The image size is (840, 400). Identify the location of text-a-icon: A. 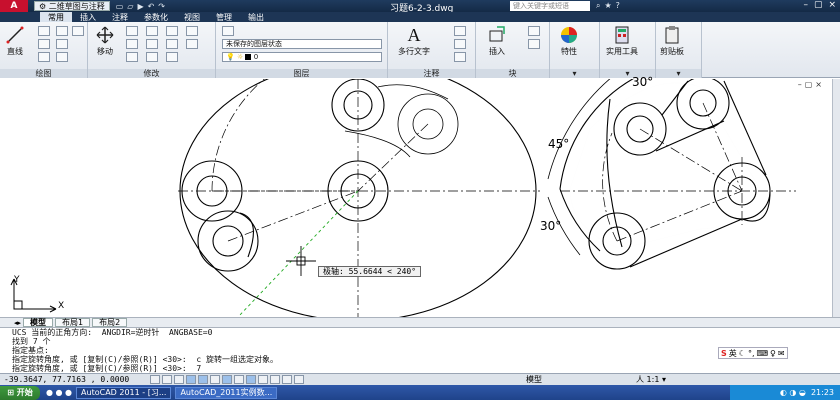
(414, 34).